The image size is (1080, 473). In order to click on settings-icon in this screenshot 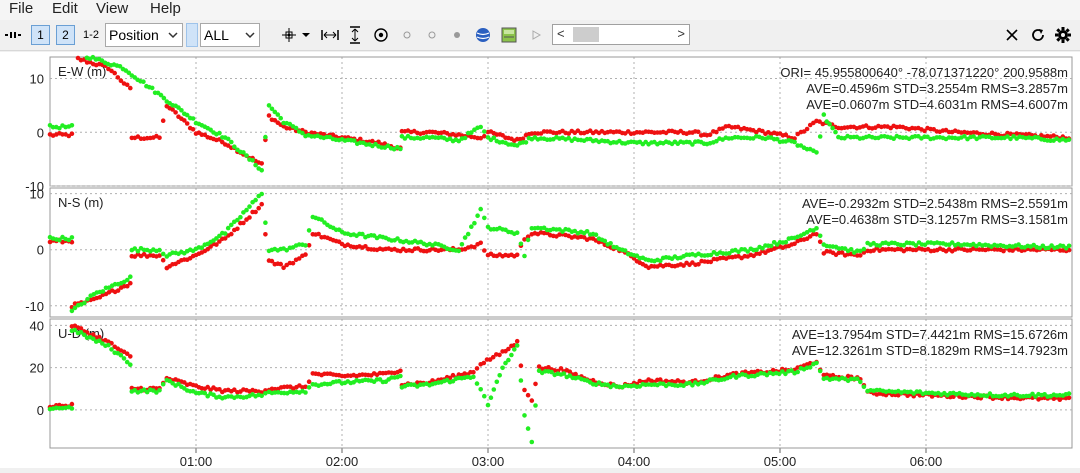, I will do `click(1063, 35)`.